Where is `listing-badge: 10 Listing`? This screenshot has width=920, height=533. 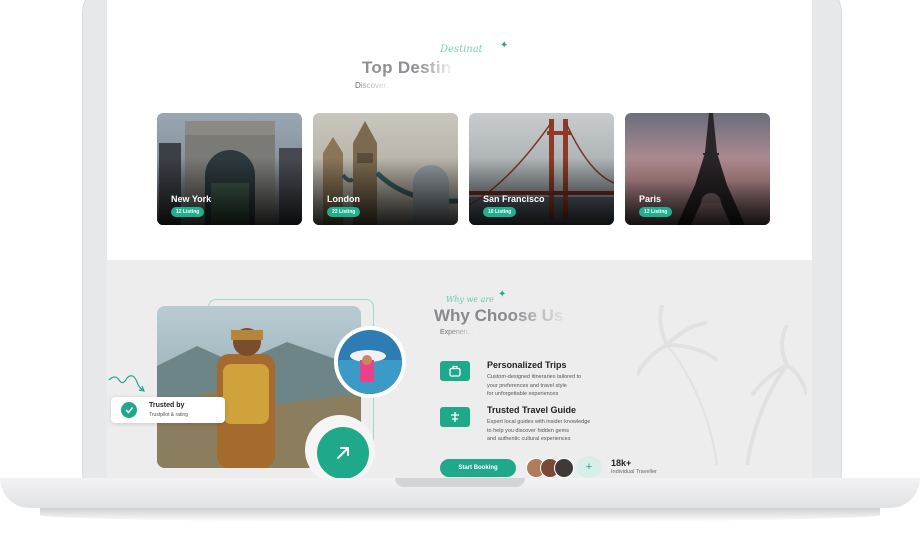 listing-badge: 10 Listing is located at coordinates (500, 212).